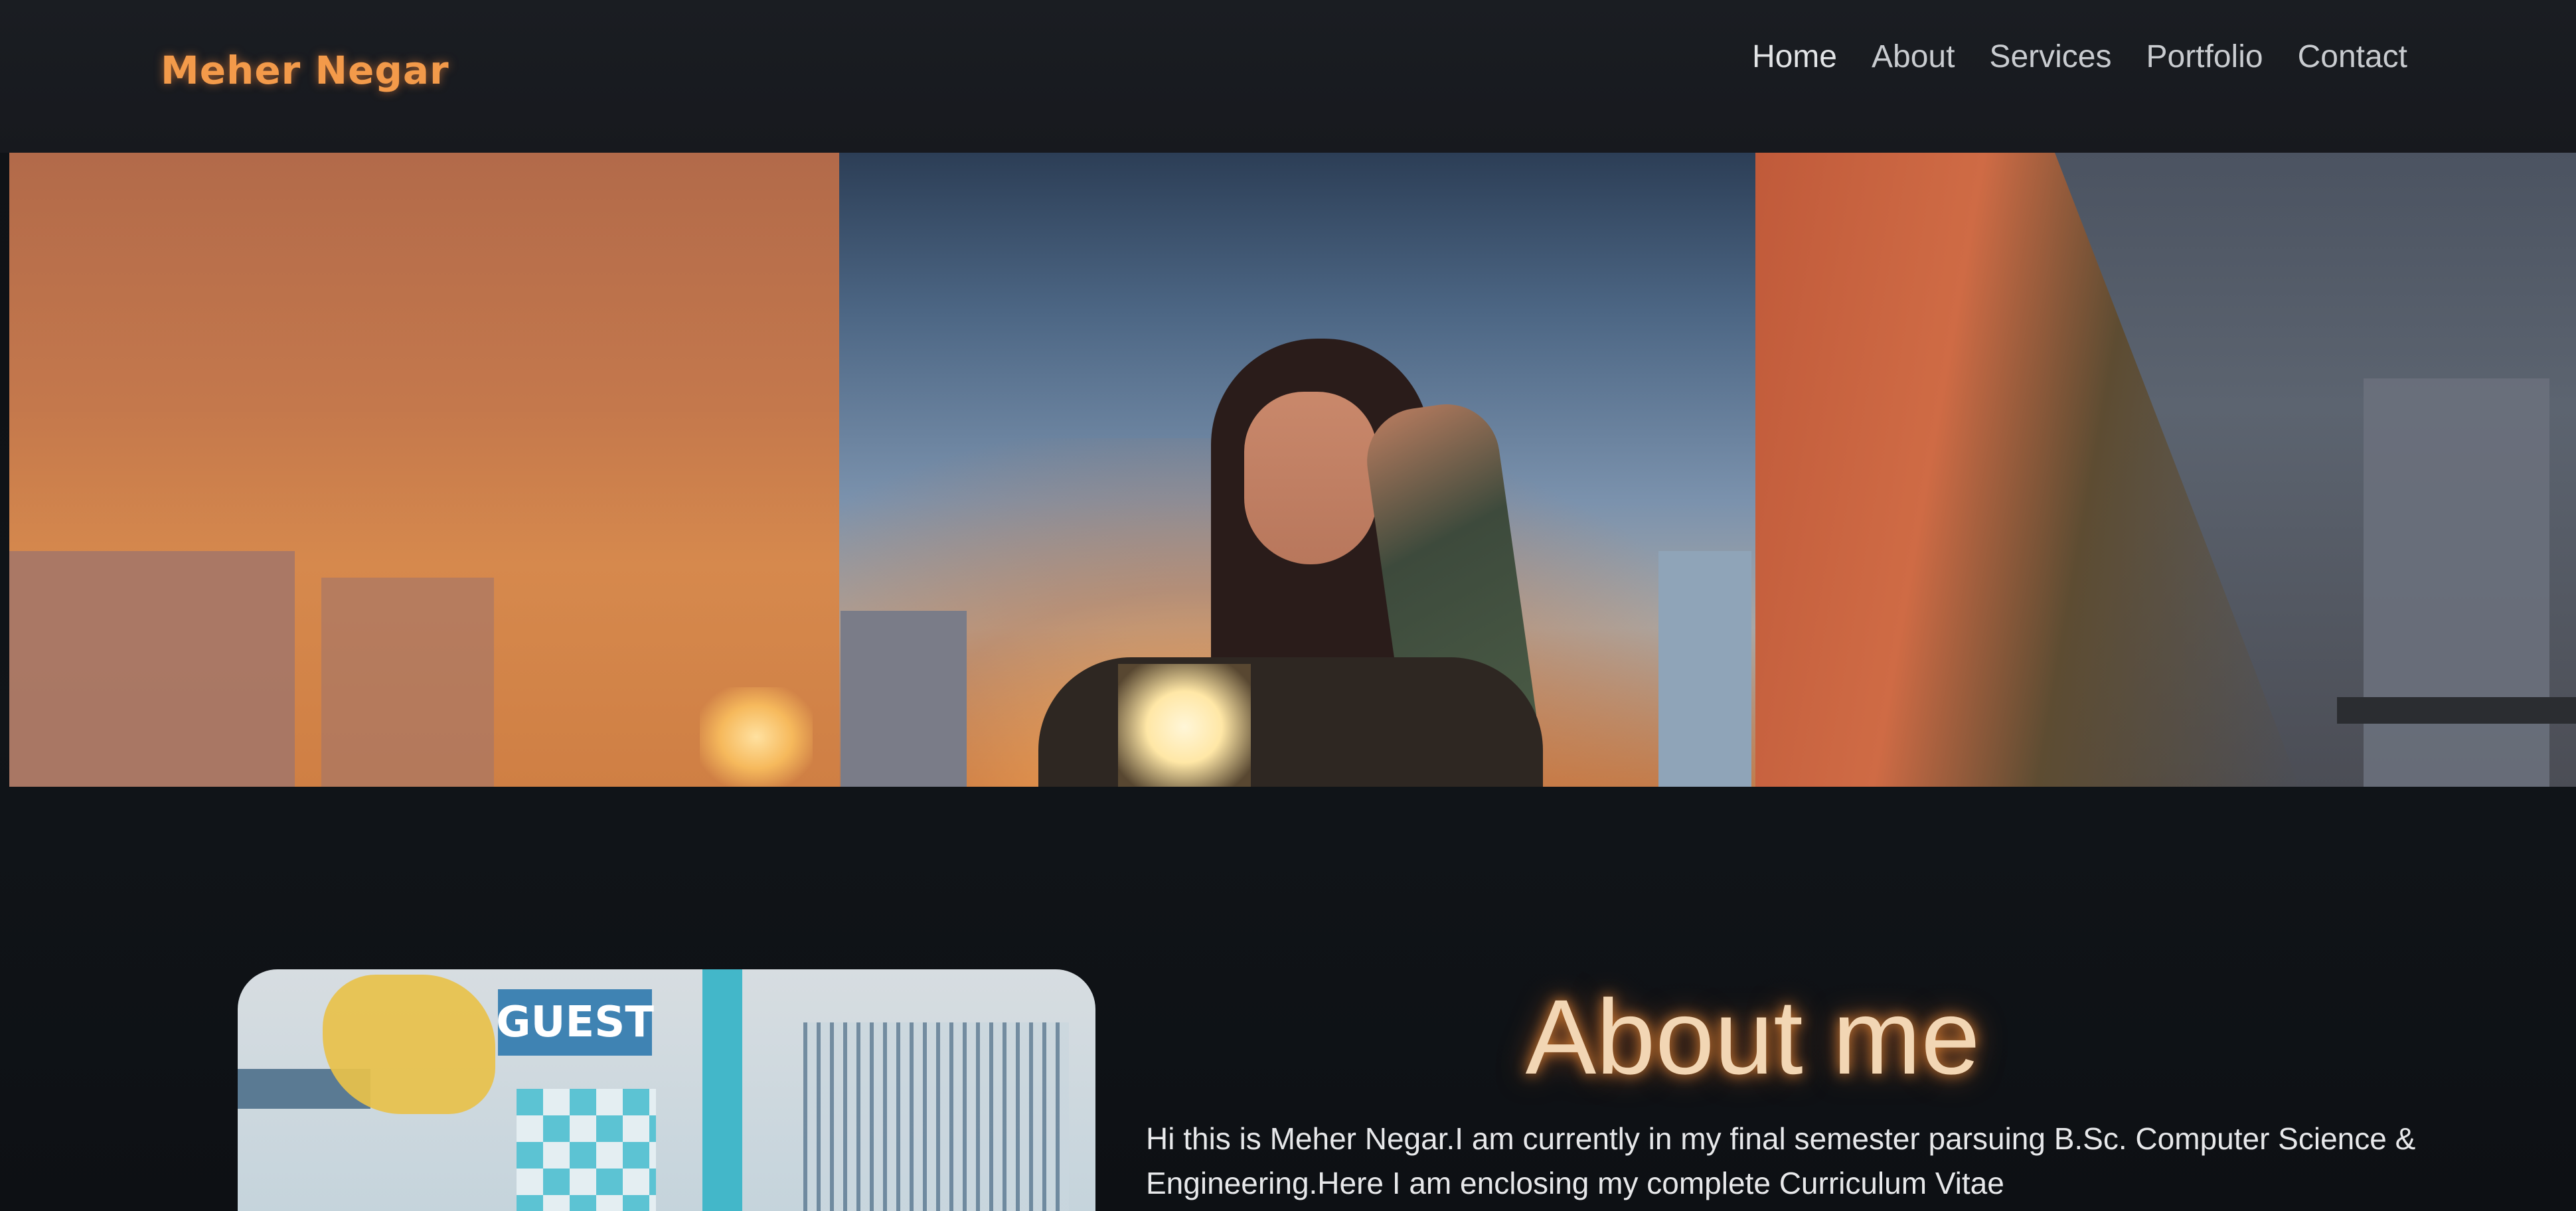 The image size is (2576, 1211). I want to click on nav-link-about: About, so click(1913, 57).